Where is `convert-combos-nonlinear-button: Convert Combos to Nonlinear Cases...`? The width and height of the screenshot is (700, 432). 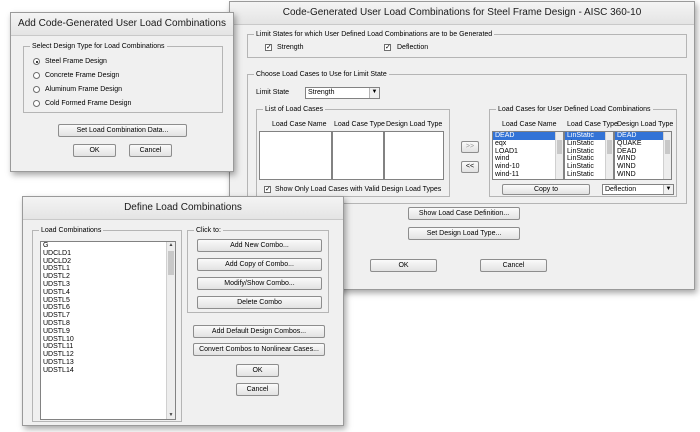
convert-combos-nonlinear-button: Convert Combos to Nonlinear Cases... is located at coordinates (259, 349).